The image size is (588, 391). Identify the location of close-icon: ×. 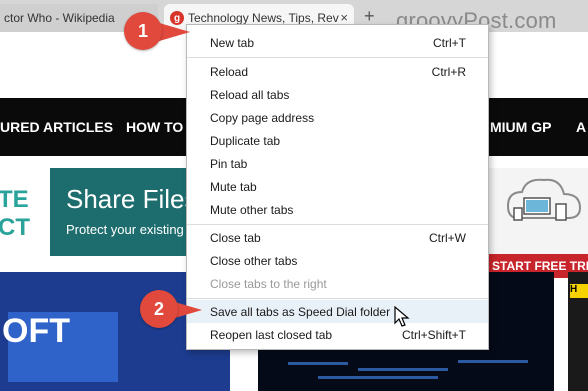
(344, 17).